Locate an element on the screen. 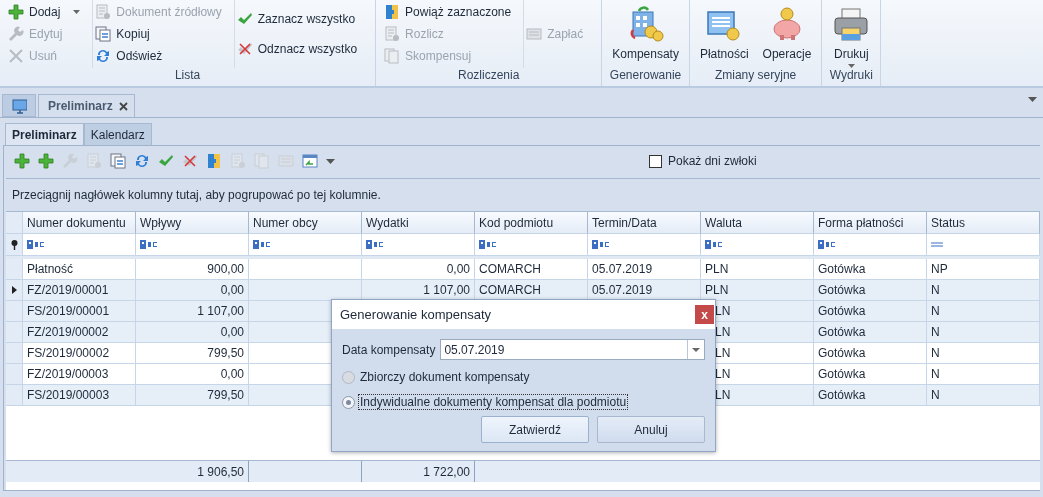 The width and height of the screenshot is (1043, 497). table-cell: FS/2019/00003 is located at coordinates (68, 395).